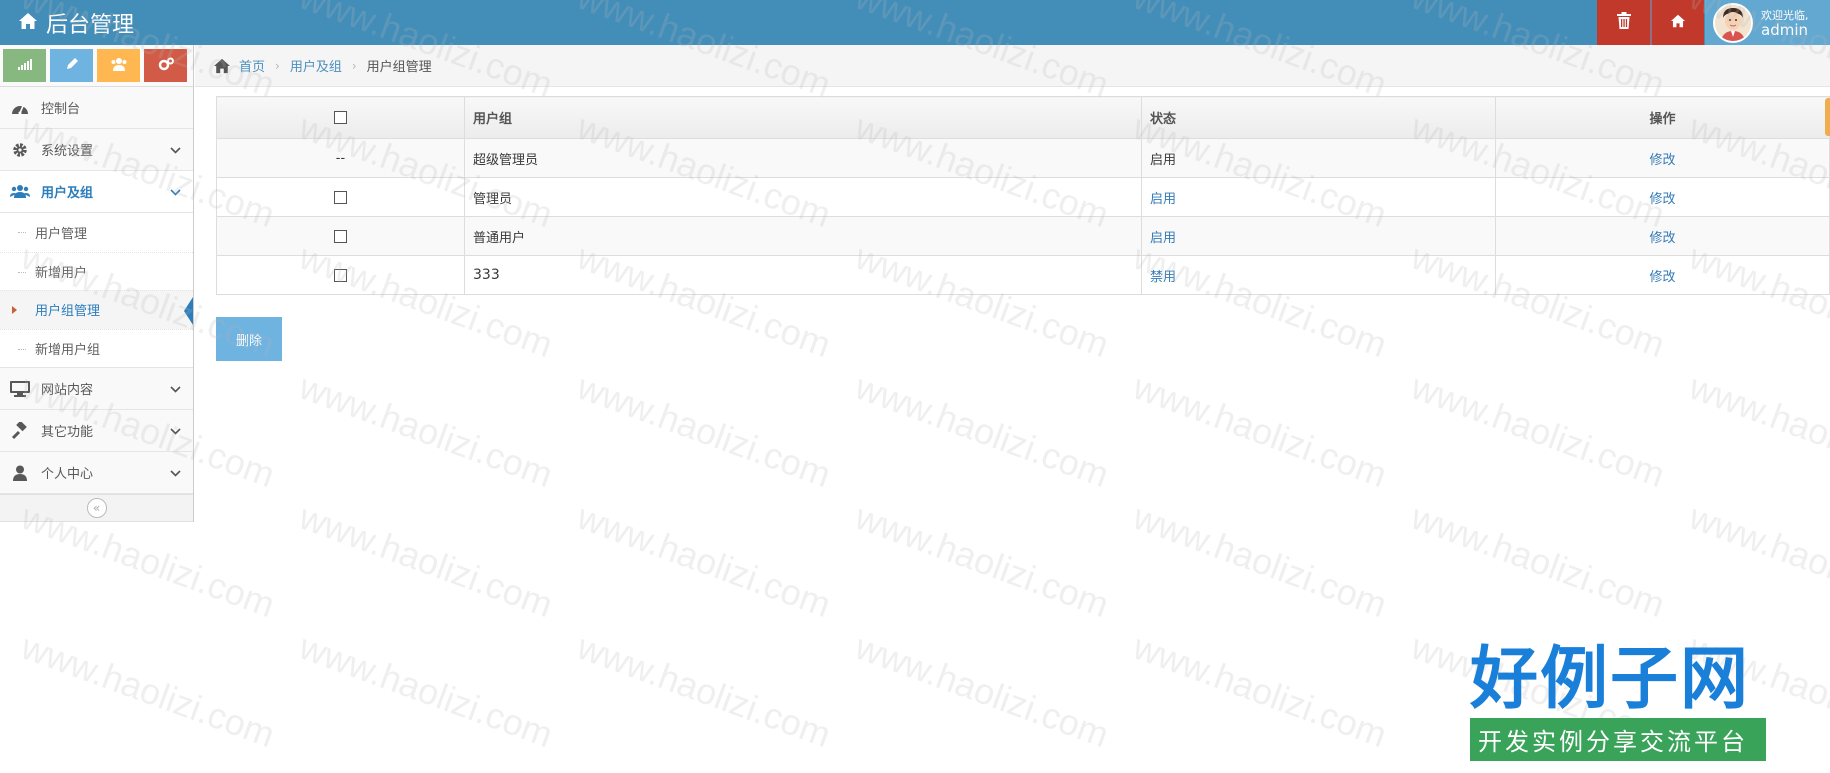 Image resolution: width=1830 pixels, height=773 pixels. I want to click on group-icon, so click(119, 66).